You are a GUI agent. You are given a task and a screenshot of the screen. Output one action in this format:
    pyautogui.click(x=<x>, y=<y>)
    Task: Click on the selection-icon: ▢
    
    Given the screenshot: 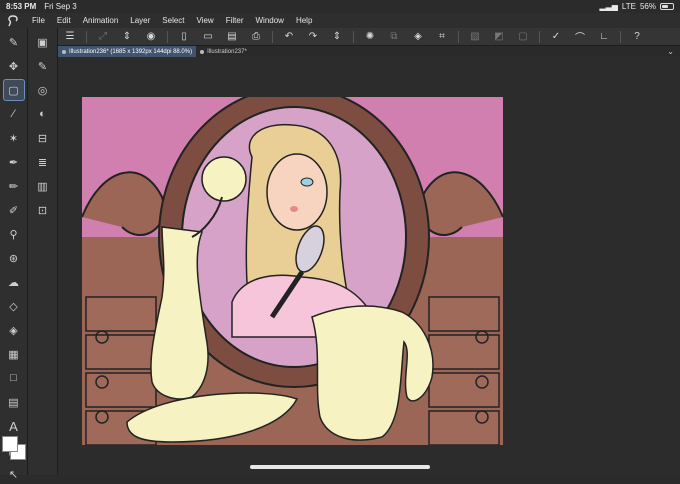 What is the action you would take?
    pyautogui.click(x=523, y=37)
    